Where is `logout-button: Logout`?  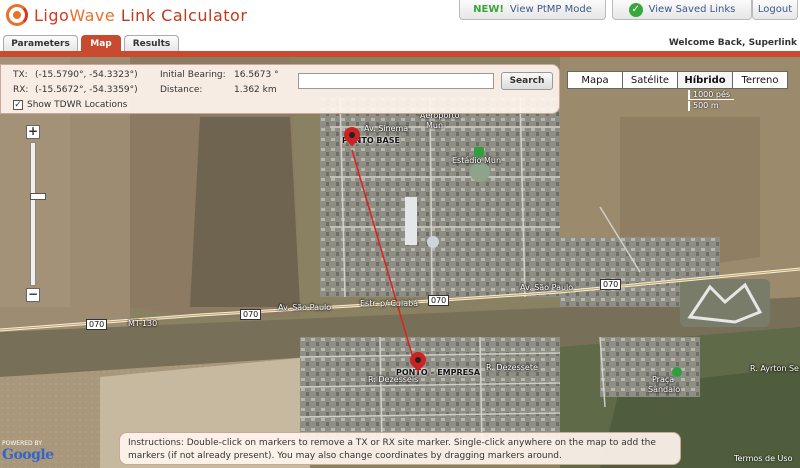 logout-button: Logout is located at coordinates (775, 10).